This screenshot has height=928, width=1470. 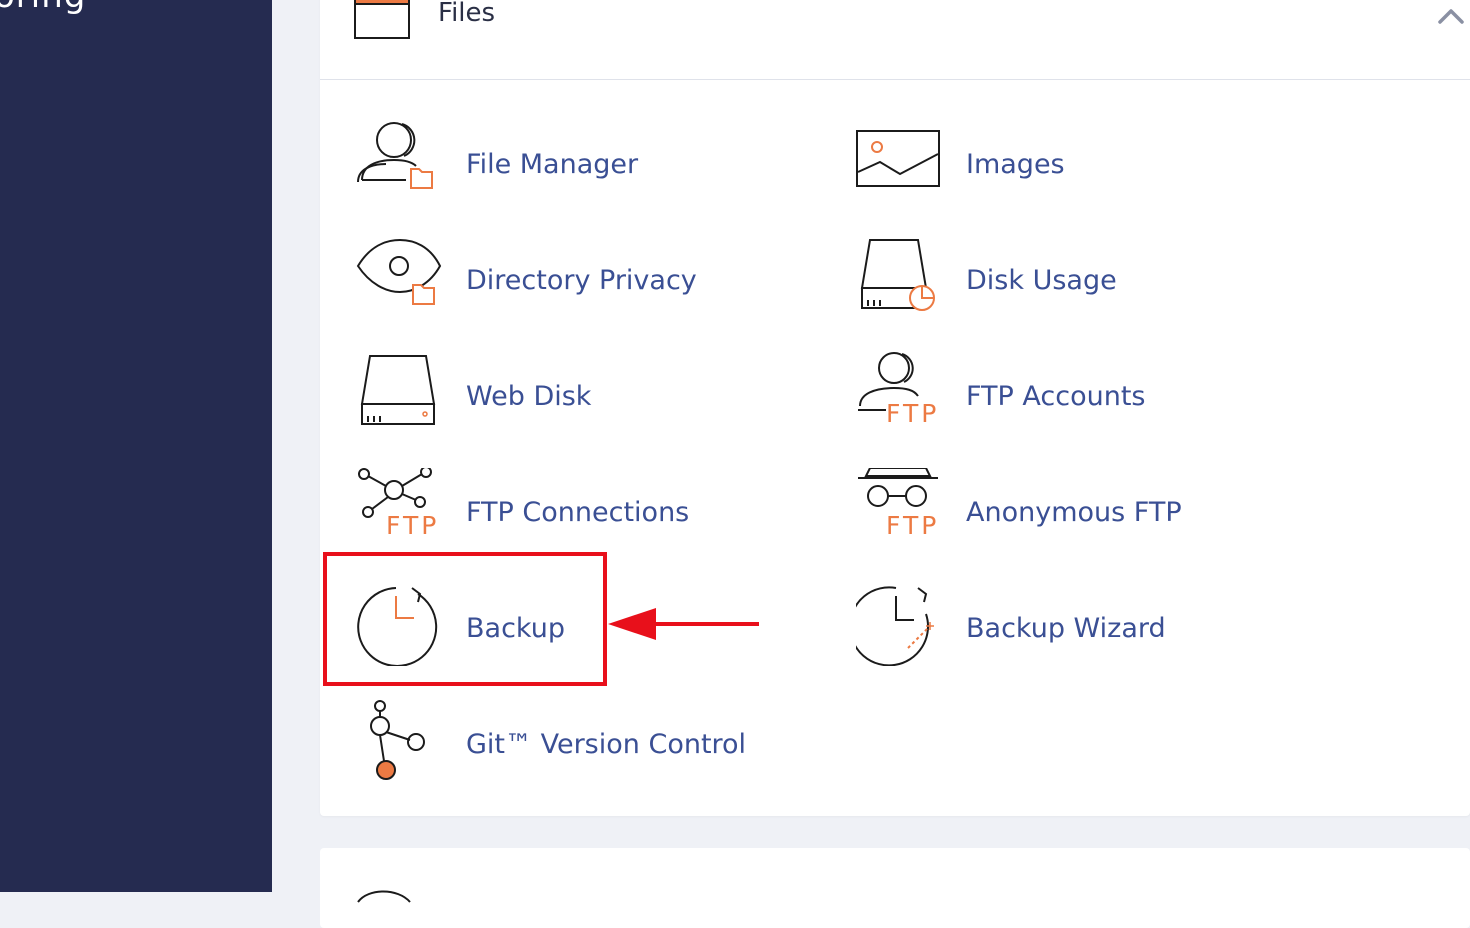 What do you see at coordinates (399, 627) in the screenshot?
I see `backup-icon` at bounding box center [399, 627].